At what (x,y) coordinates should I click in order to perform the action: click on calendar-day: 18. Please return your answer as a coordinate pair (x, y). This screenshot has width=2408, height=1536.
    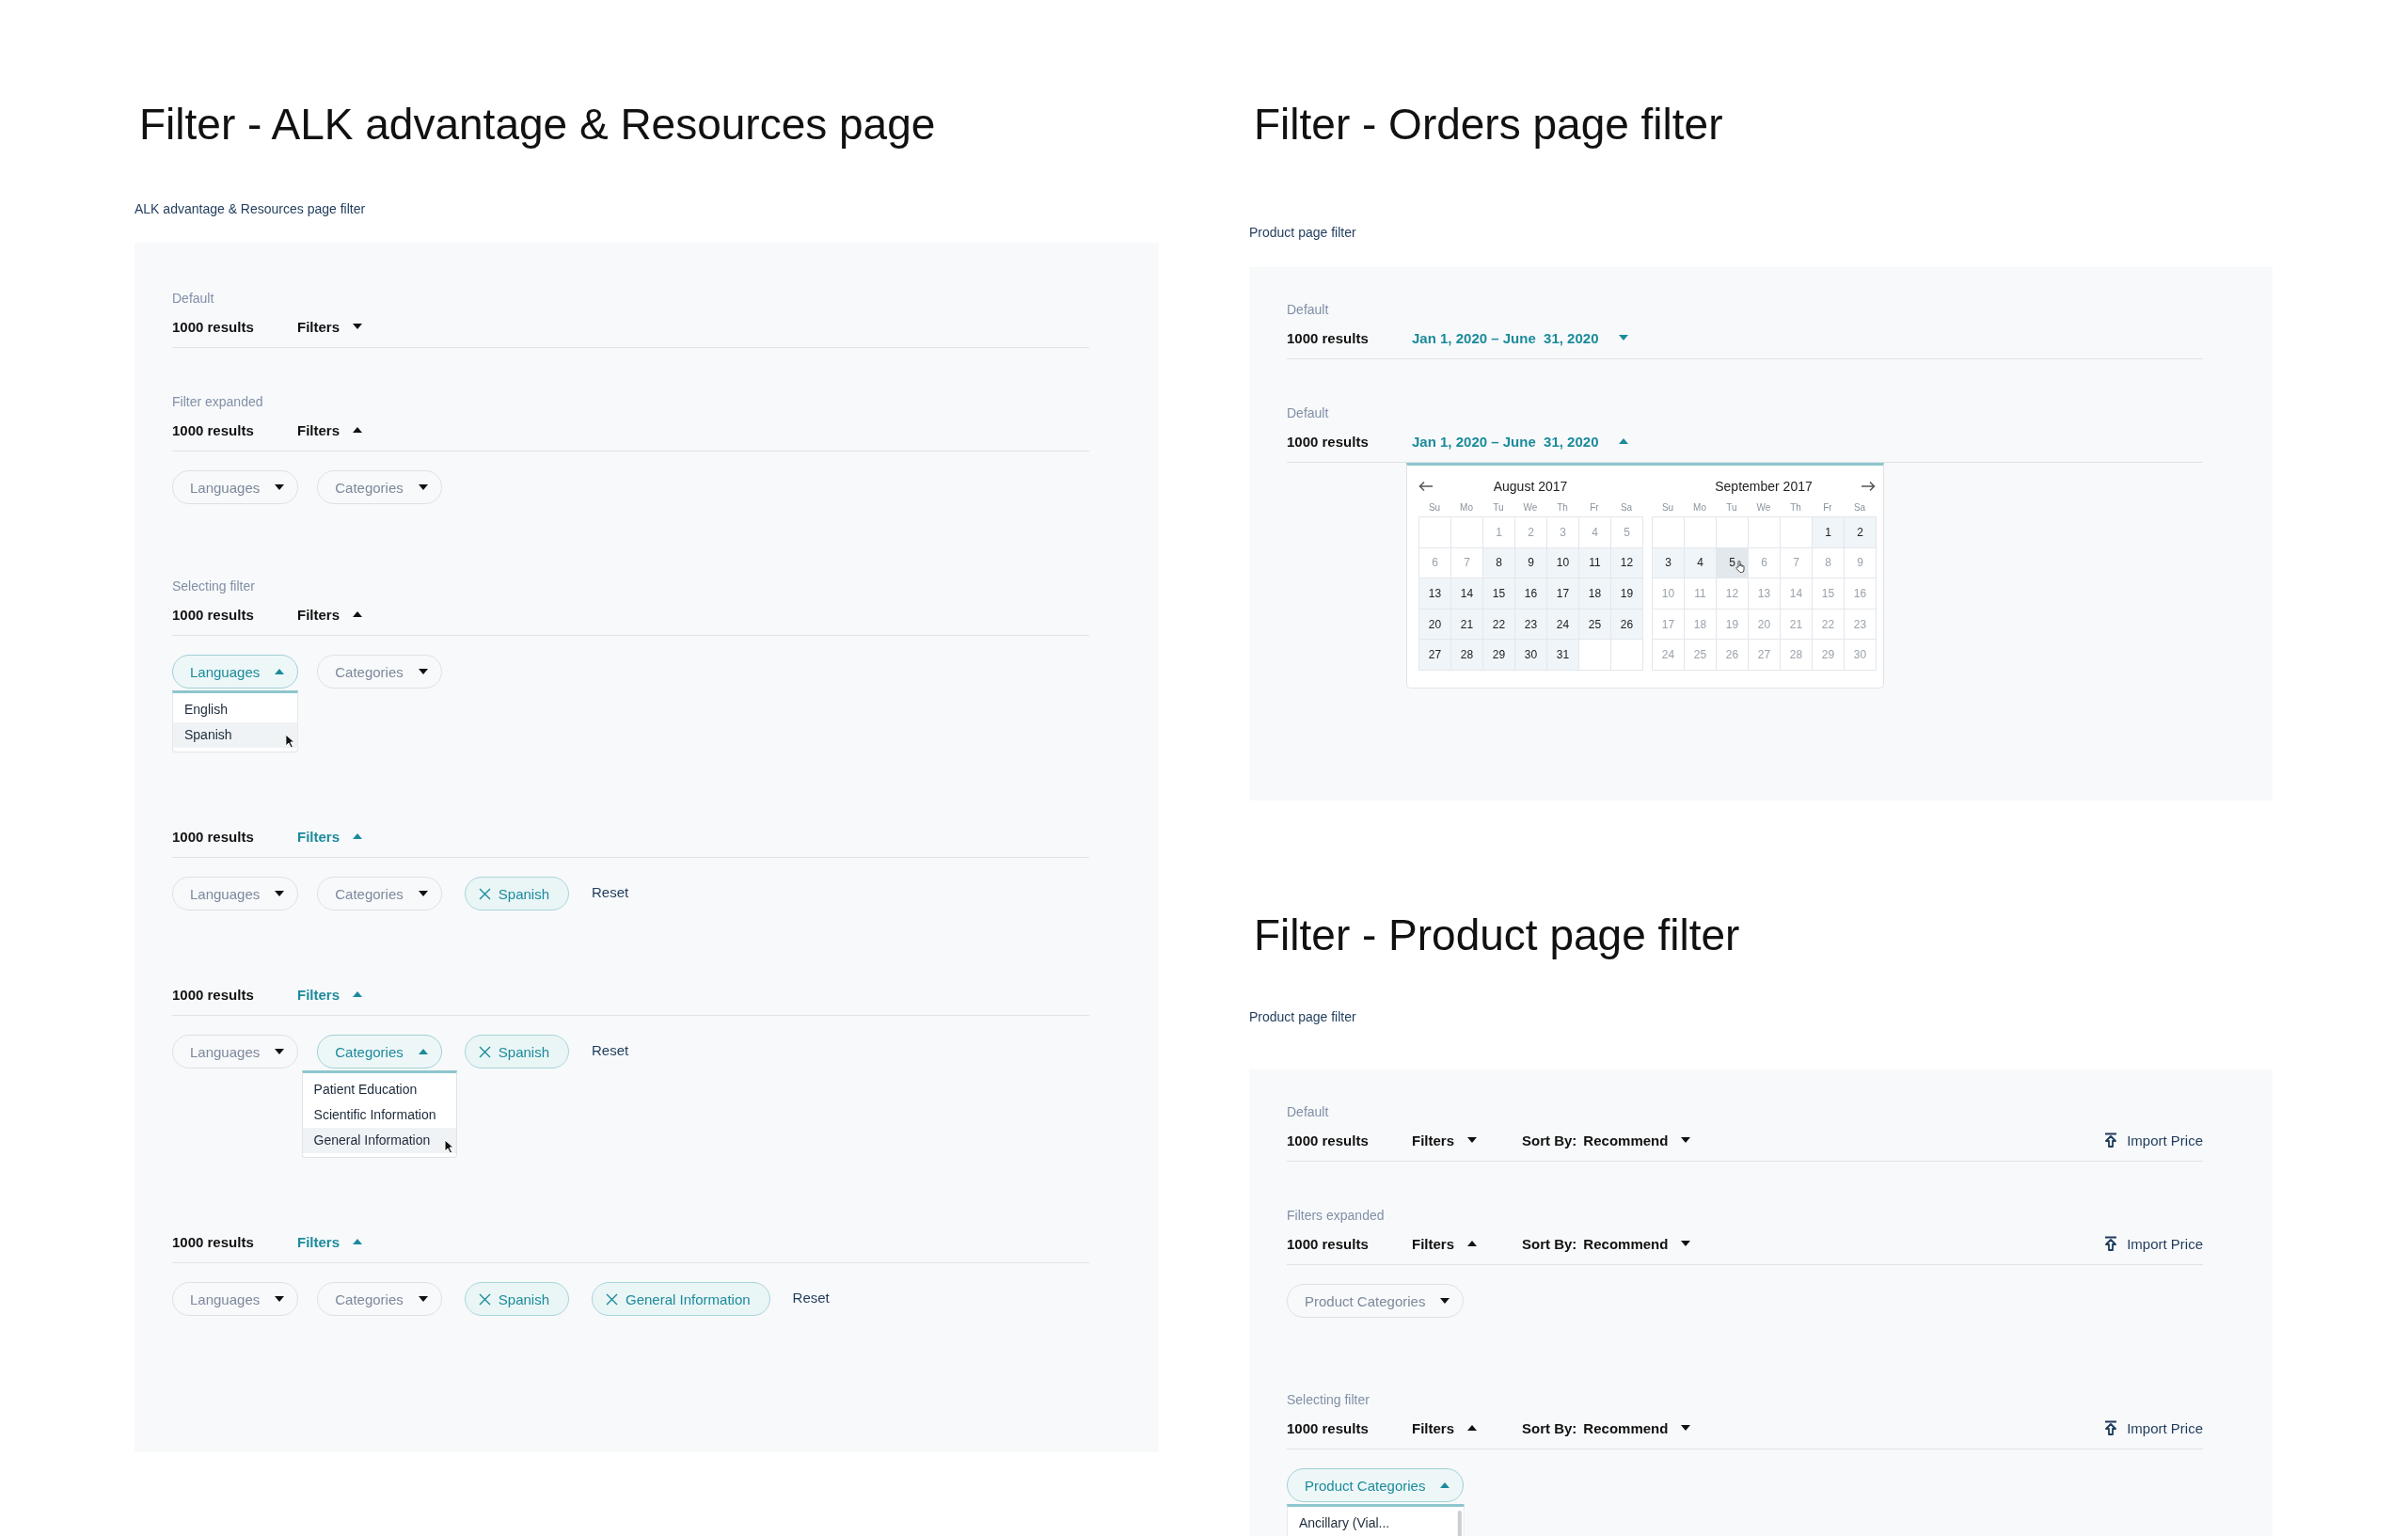
    Looking at the image, I should click on (1595, 594).